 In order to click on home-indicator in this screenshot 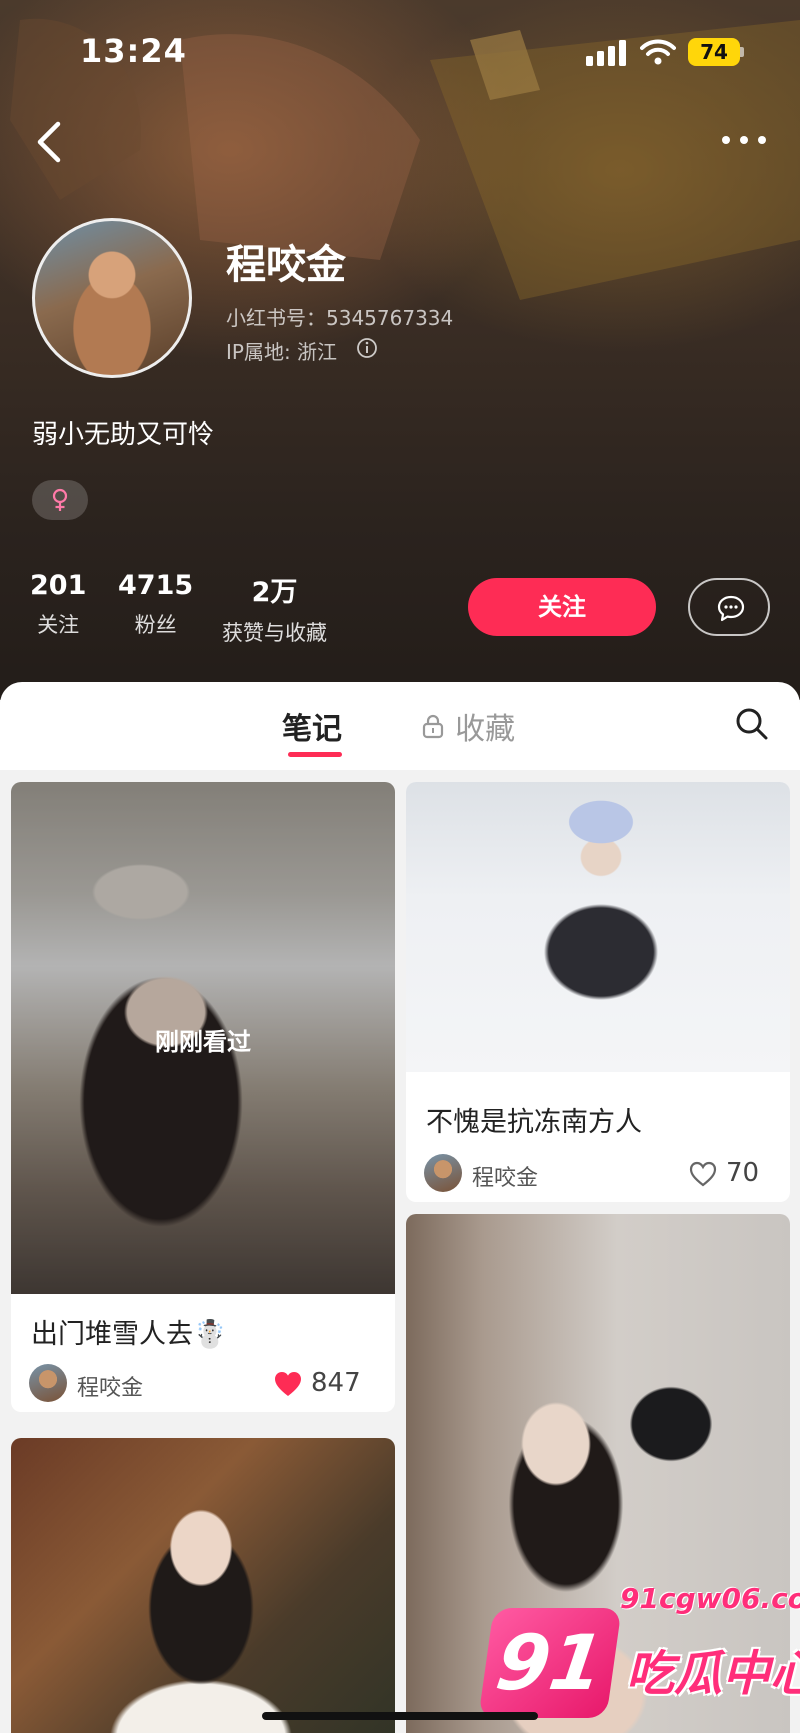, I will do `click(400, 1716)`.